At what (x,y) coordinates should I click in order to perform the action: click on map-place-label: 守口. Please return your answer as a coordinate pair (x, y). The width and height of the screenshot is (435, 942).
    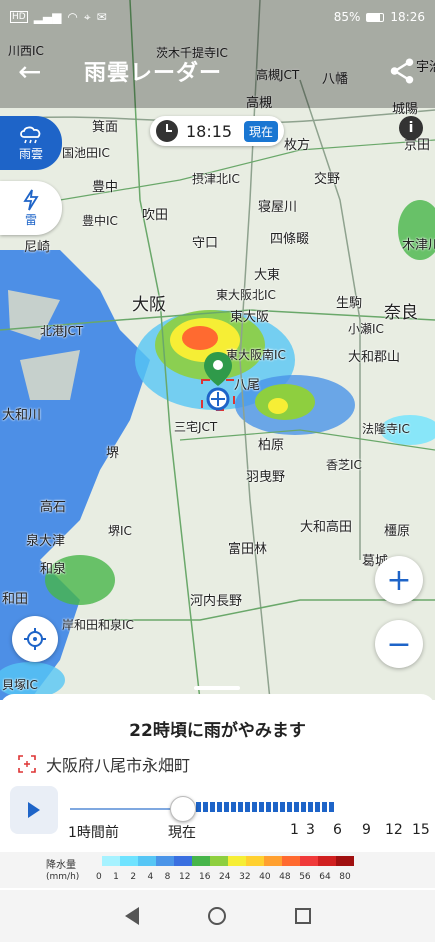
    Looking at the image, I should click on (205, 243).